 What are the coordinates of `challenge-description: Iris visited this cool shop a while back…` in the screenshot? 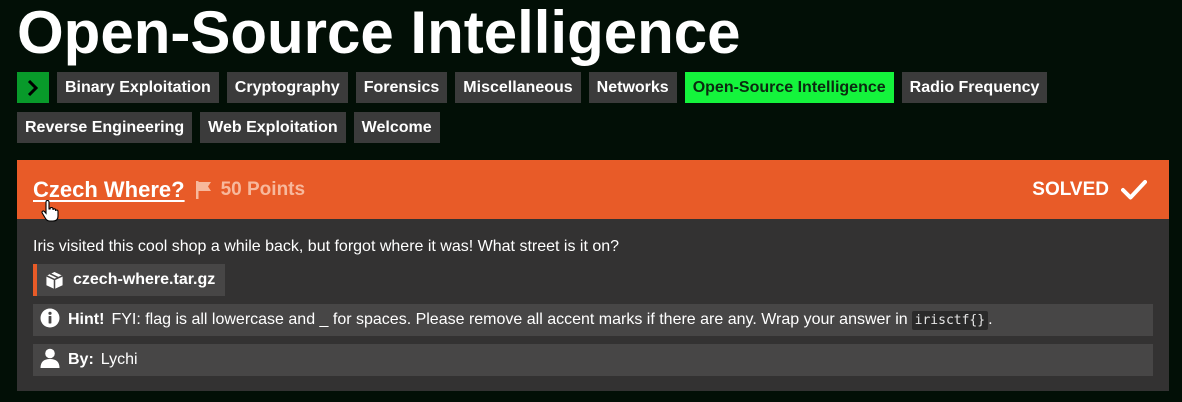 It's located at (326, 246).